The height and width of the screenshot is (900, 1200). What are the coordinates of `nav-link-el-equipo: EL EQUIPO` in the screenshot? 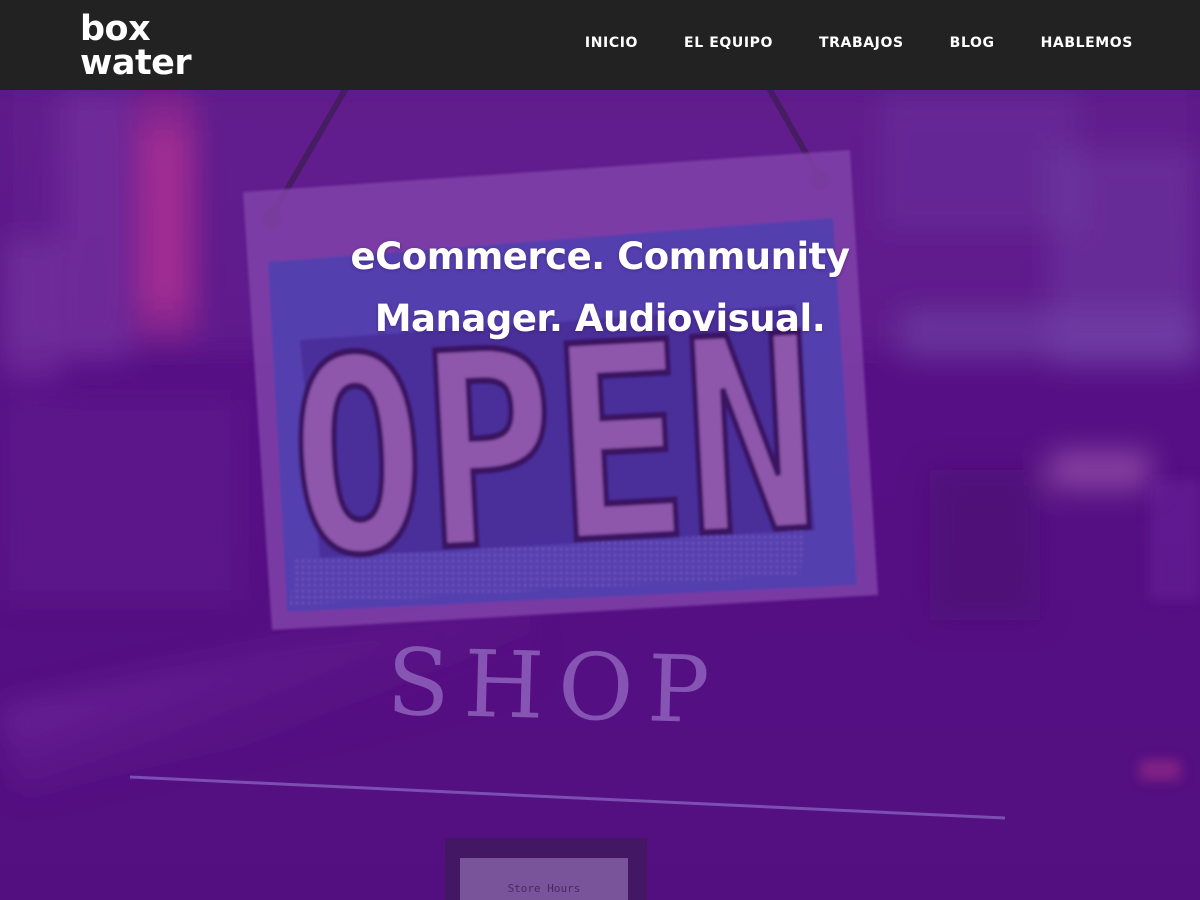 It's located at (728, 43).